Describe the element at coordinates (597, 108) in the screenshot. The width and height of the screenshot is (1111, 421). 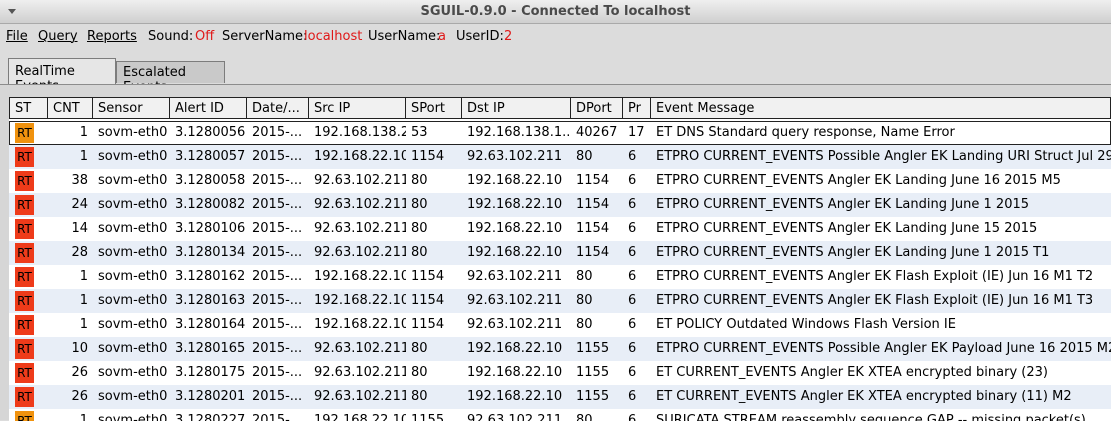
I see `column-header-dport: DPort` at that location.